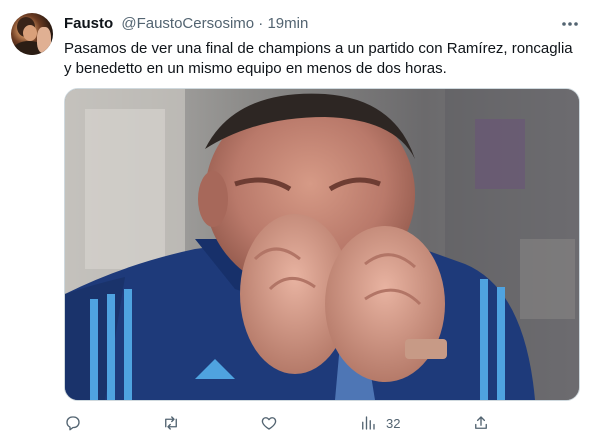 Image resolution: width=601 pixels, height=448 pixels. I want to click on like-button, so click(269, 423).